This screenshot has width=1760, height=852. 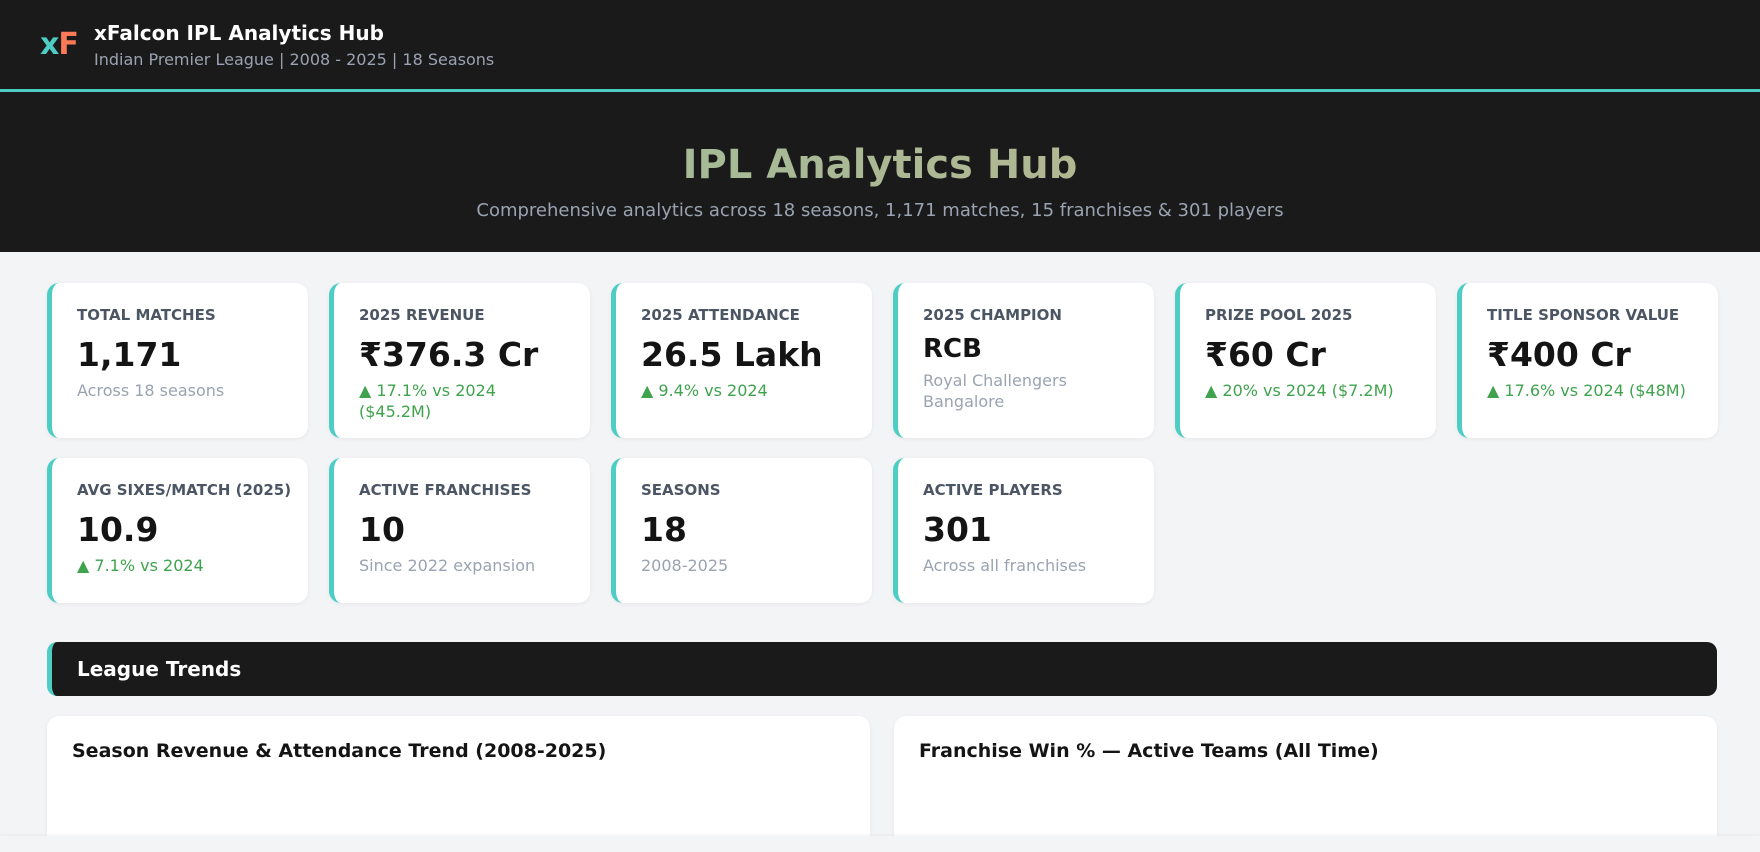 I want to click on stat-label: ACTIVE PLAYERS, so click(x=993, y=490).